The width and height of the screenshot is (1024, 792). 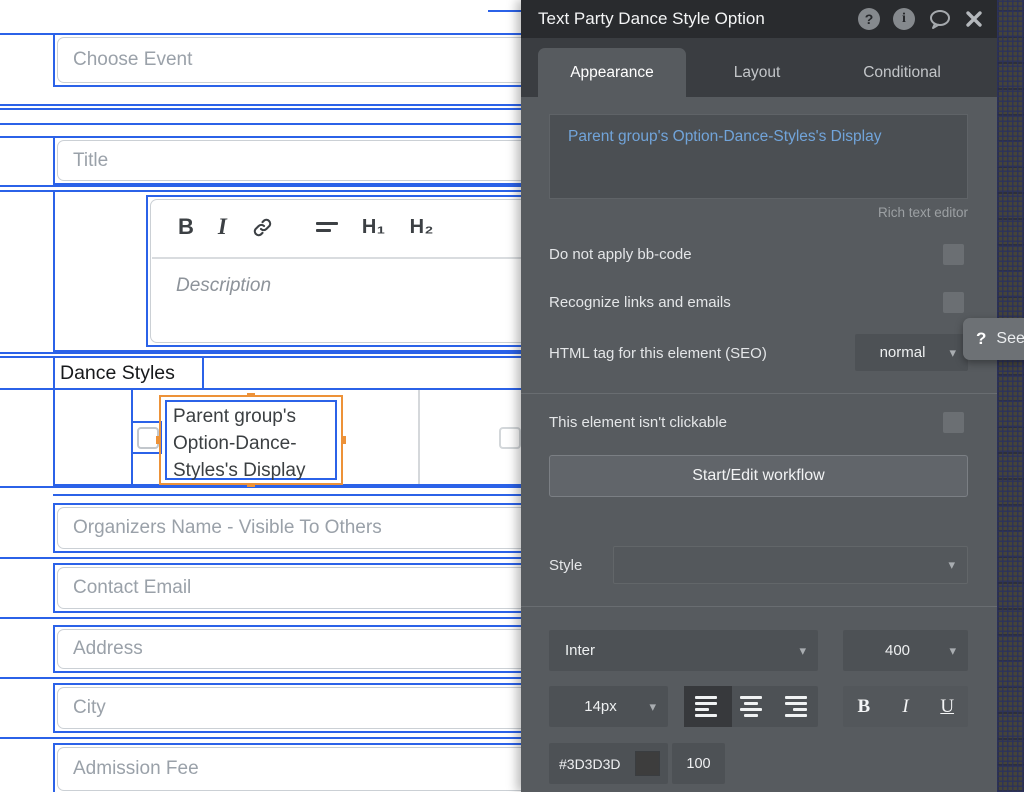 I want to click on dance-style-checkbox, so click(x=510, y=438).